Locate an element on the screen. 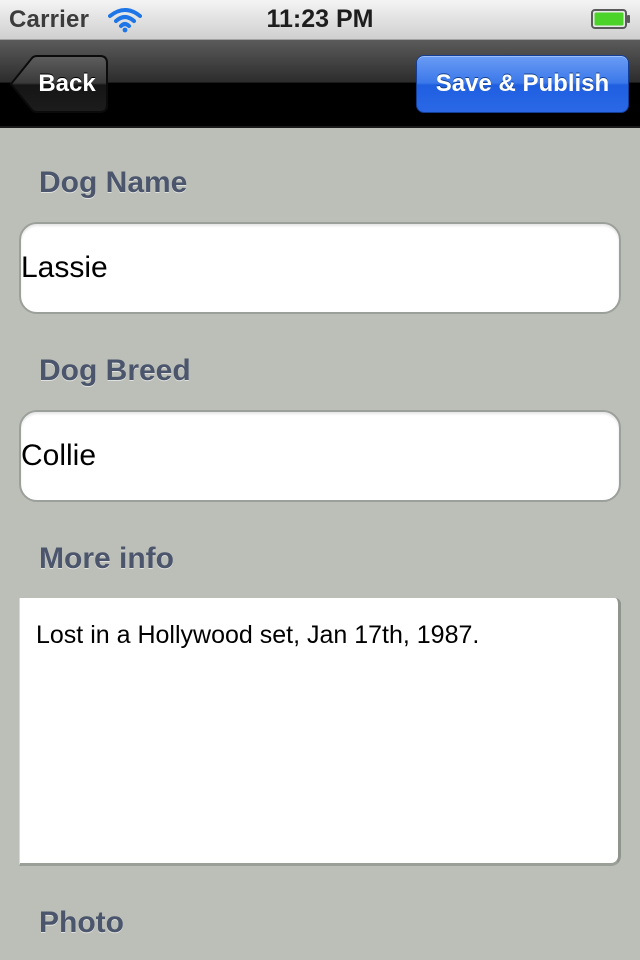  navigation-bar: Back Save & Publish is located at coordinates (320, 84).